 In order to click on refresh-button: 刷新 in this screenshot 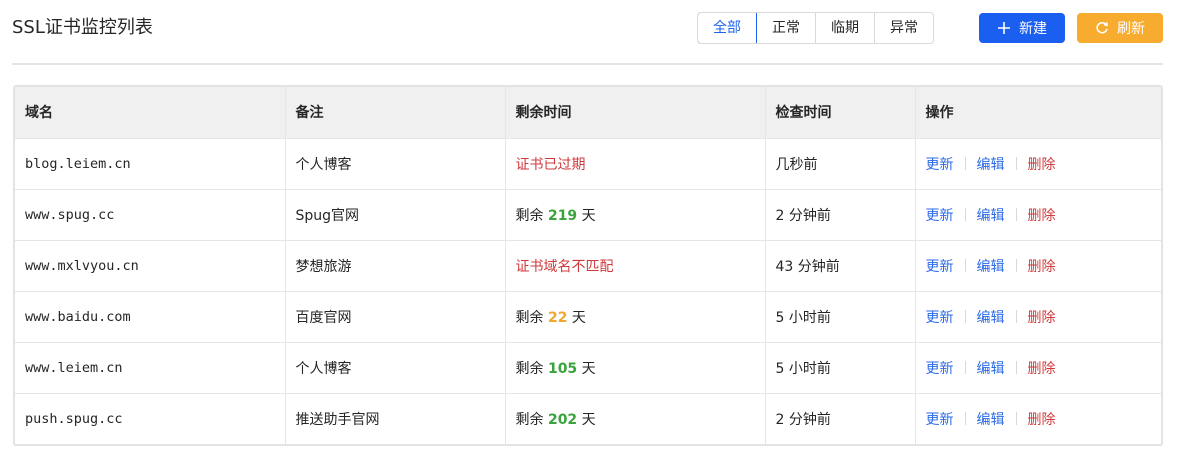, I will do `click(1120, 28)`.